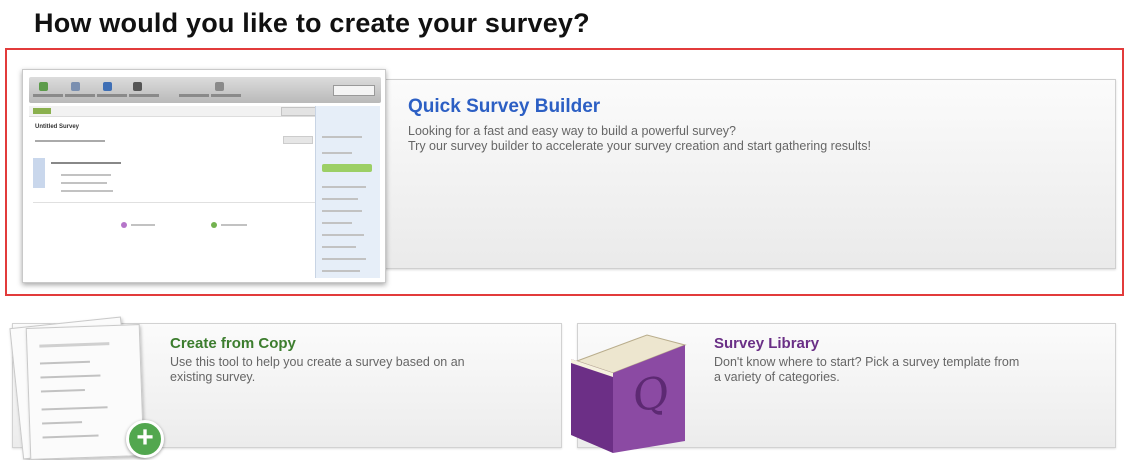 The image size is (1130, 460). I want to click on thumb-button, so click(298, 140).